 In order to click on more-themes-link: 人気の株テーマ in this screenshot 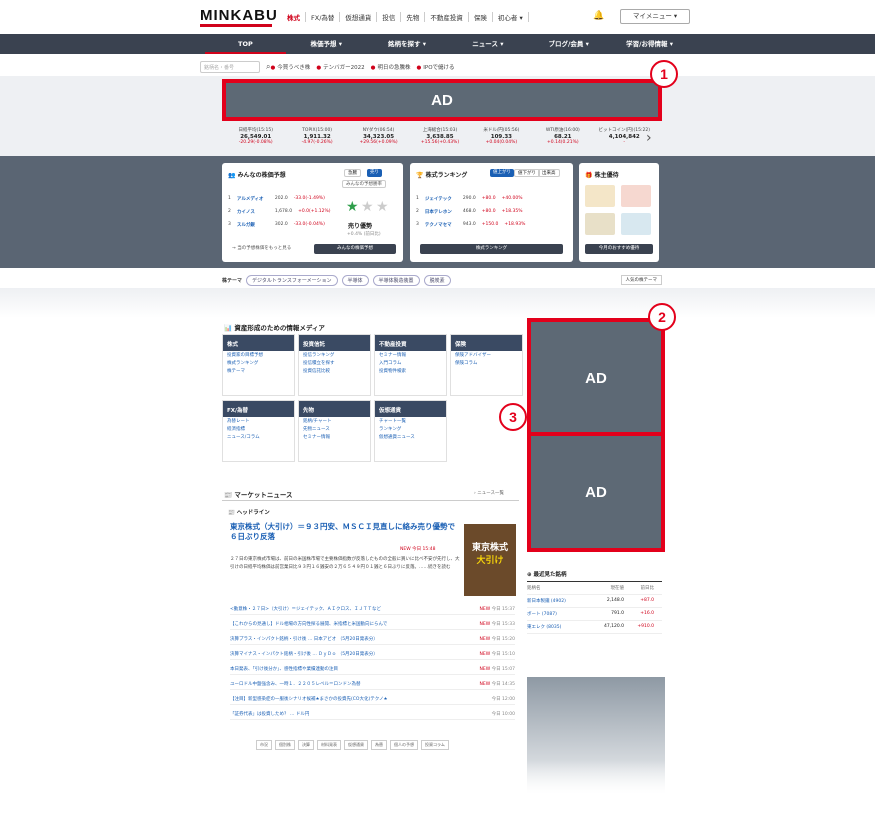, I will do `click(641, 280)`.